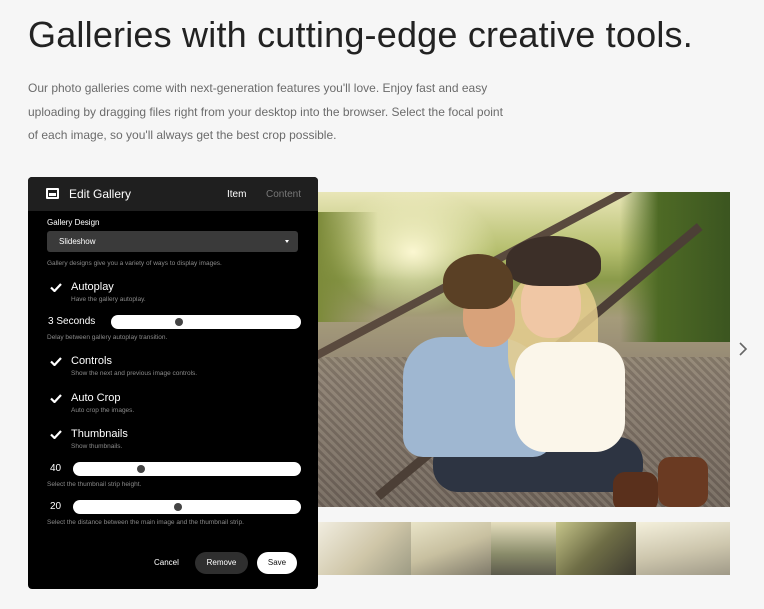  I want to click on thumbnails-desc: Show thumbnails., so click(97, 446).